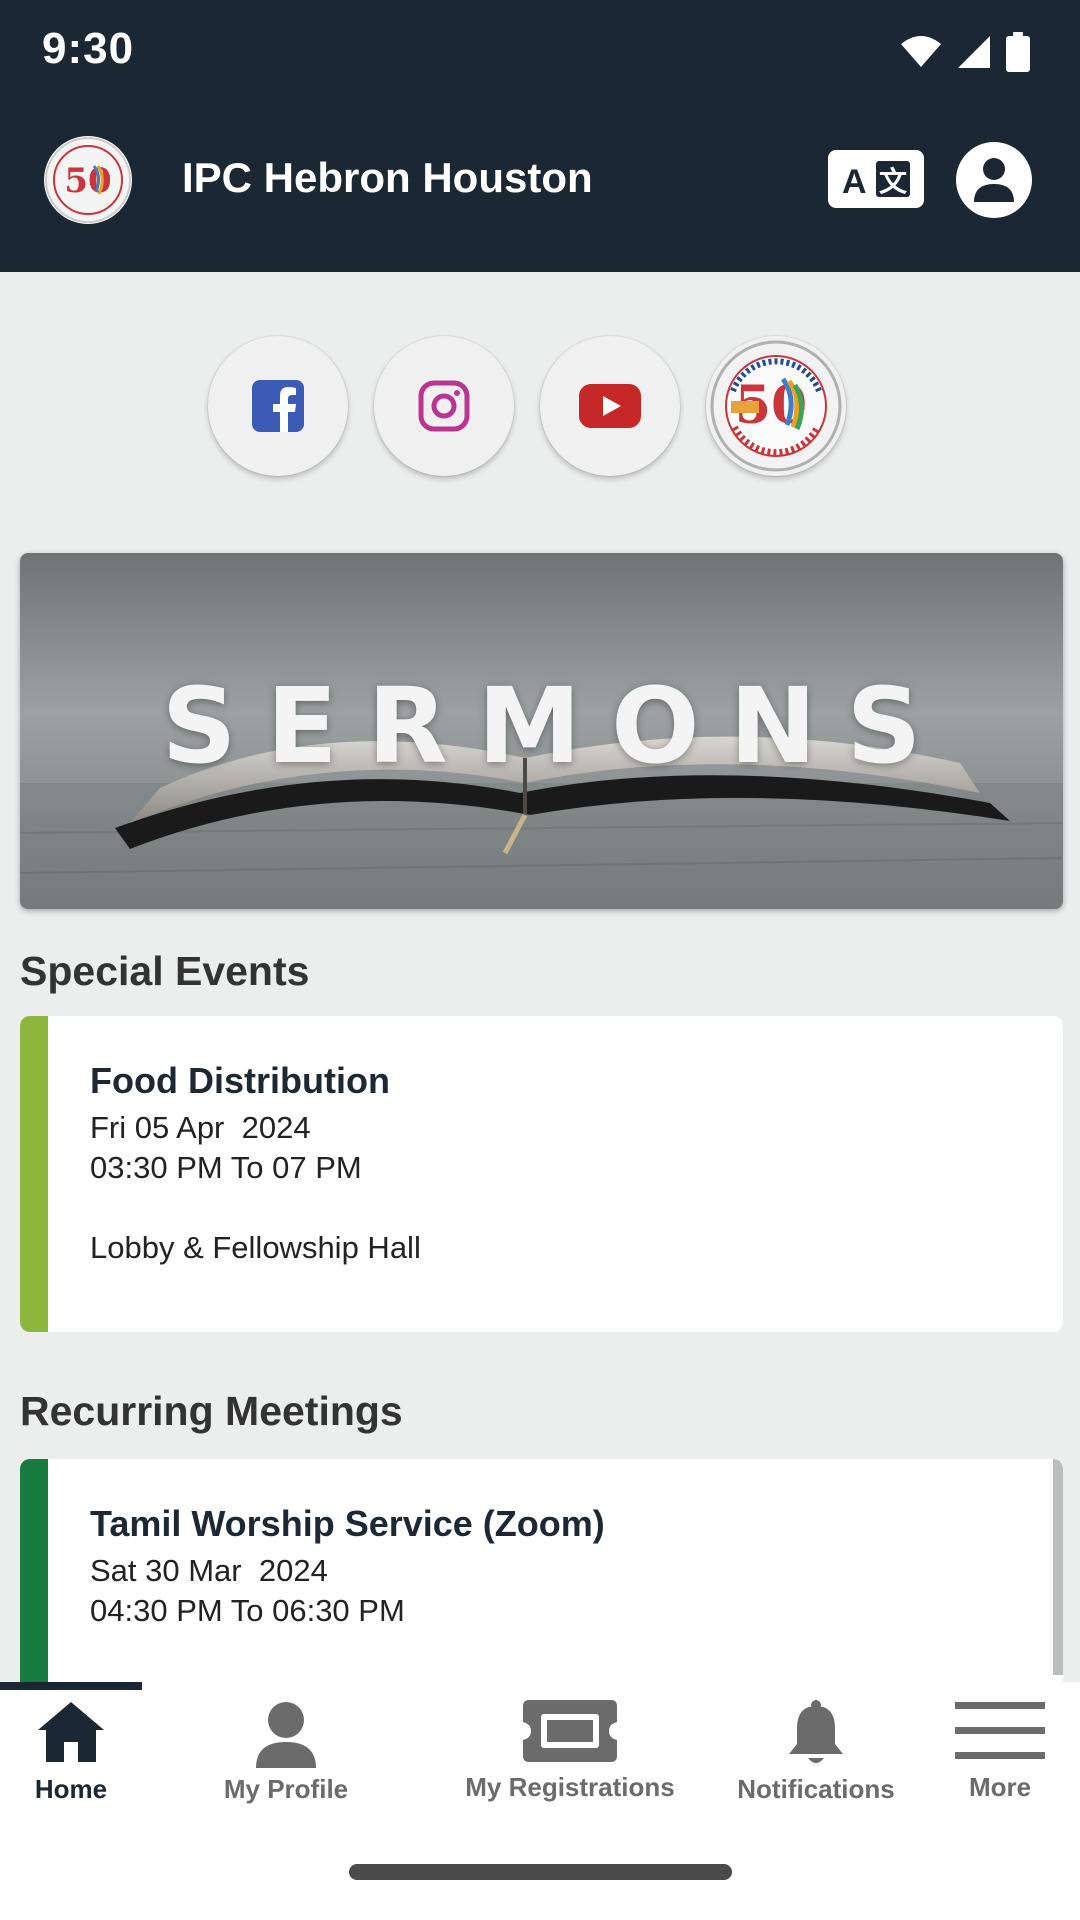 This screenshot has height=1920, width=1080. Describe the element at coordinates (209, 1570) in the screenshot. I see `meeting-date: Sat 30 Mar 2024` at that location.